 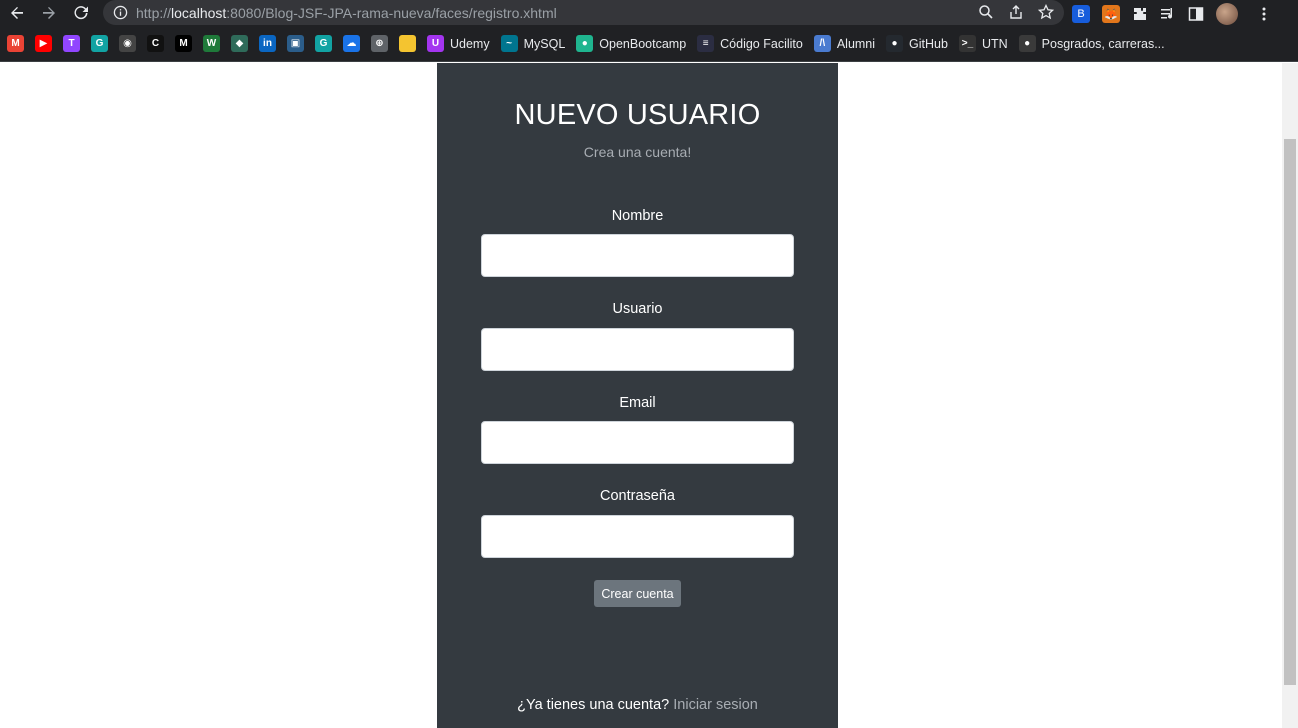 What do you see at coordinates (637, 115) in the screenshot?
I see `page-title: NUEVO USUARIO` at bounding box center [637, 115].